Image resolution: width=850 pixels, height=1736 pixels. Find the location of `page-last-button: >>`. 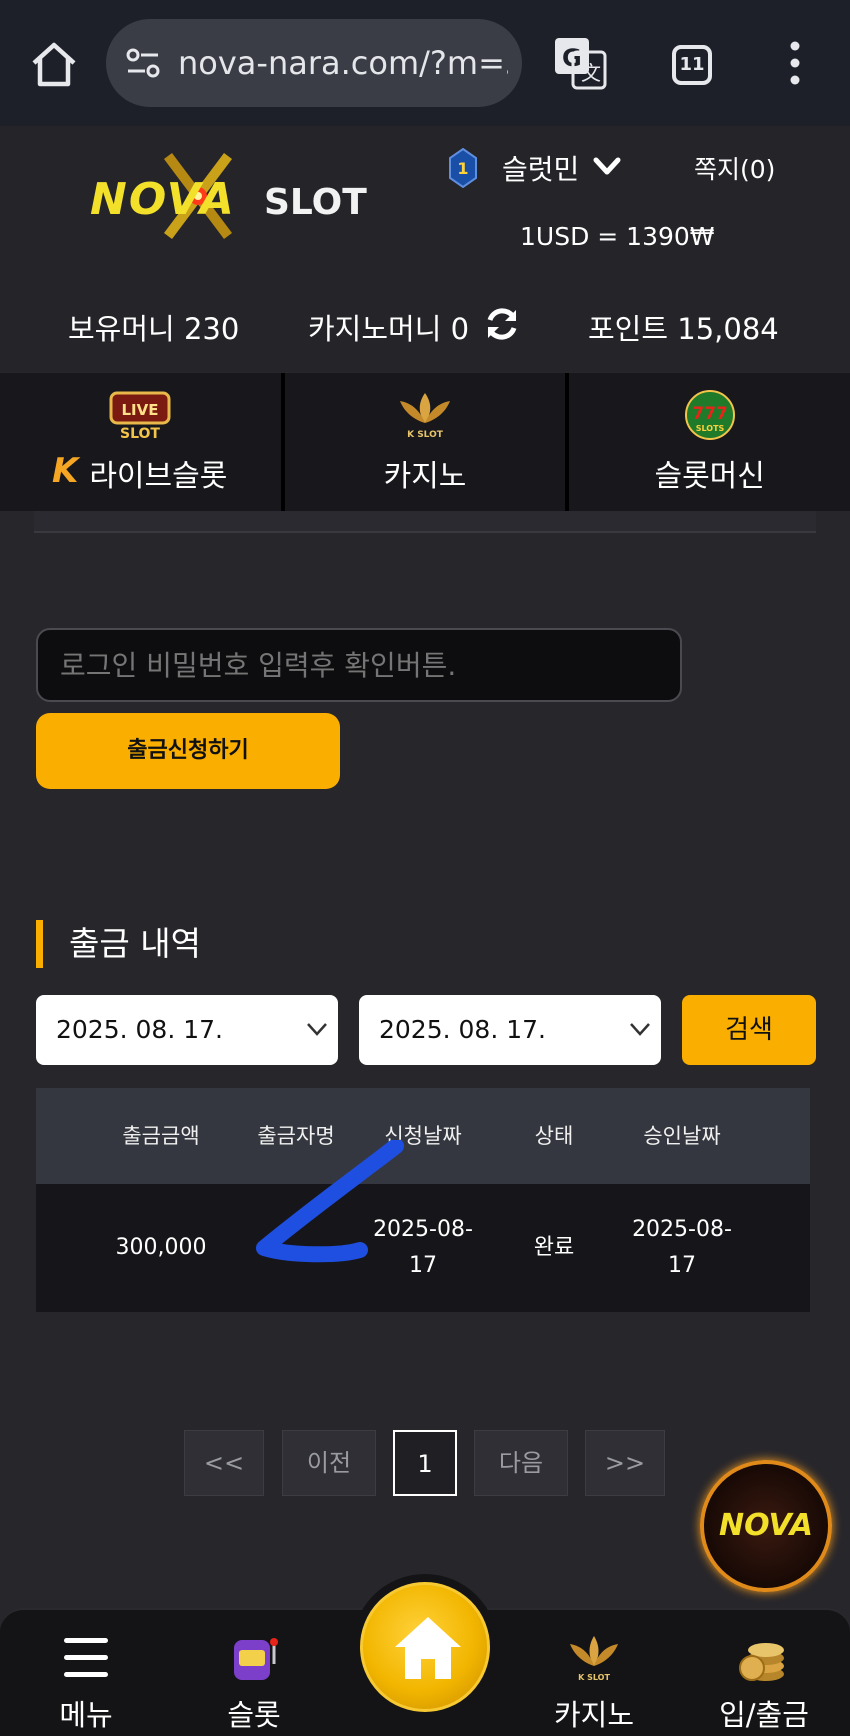

page-last-button: >> is located at coordinates (625, 1463).